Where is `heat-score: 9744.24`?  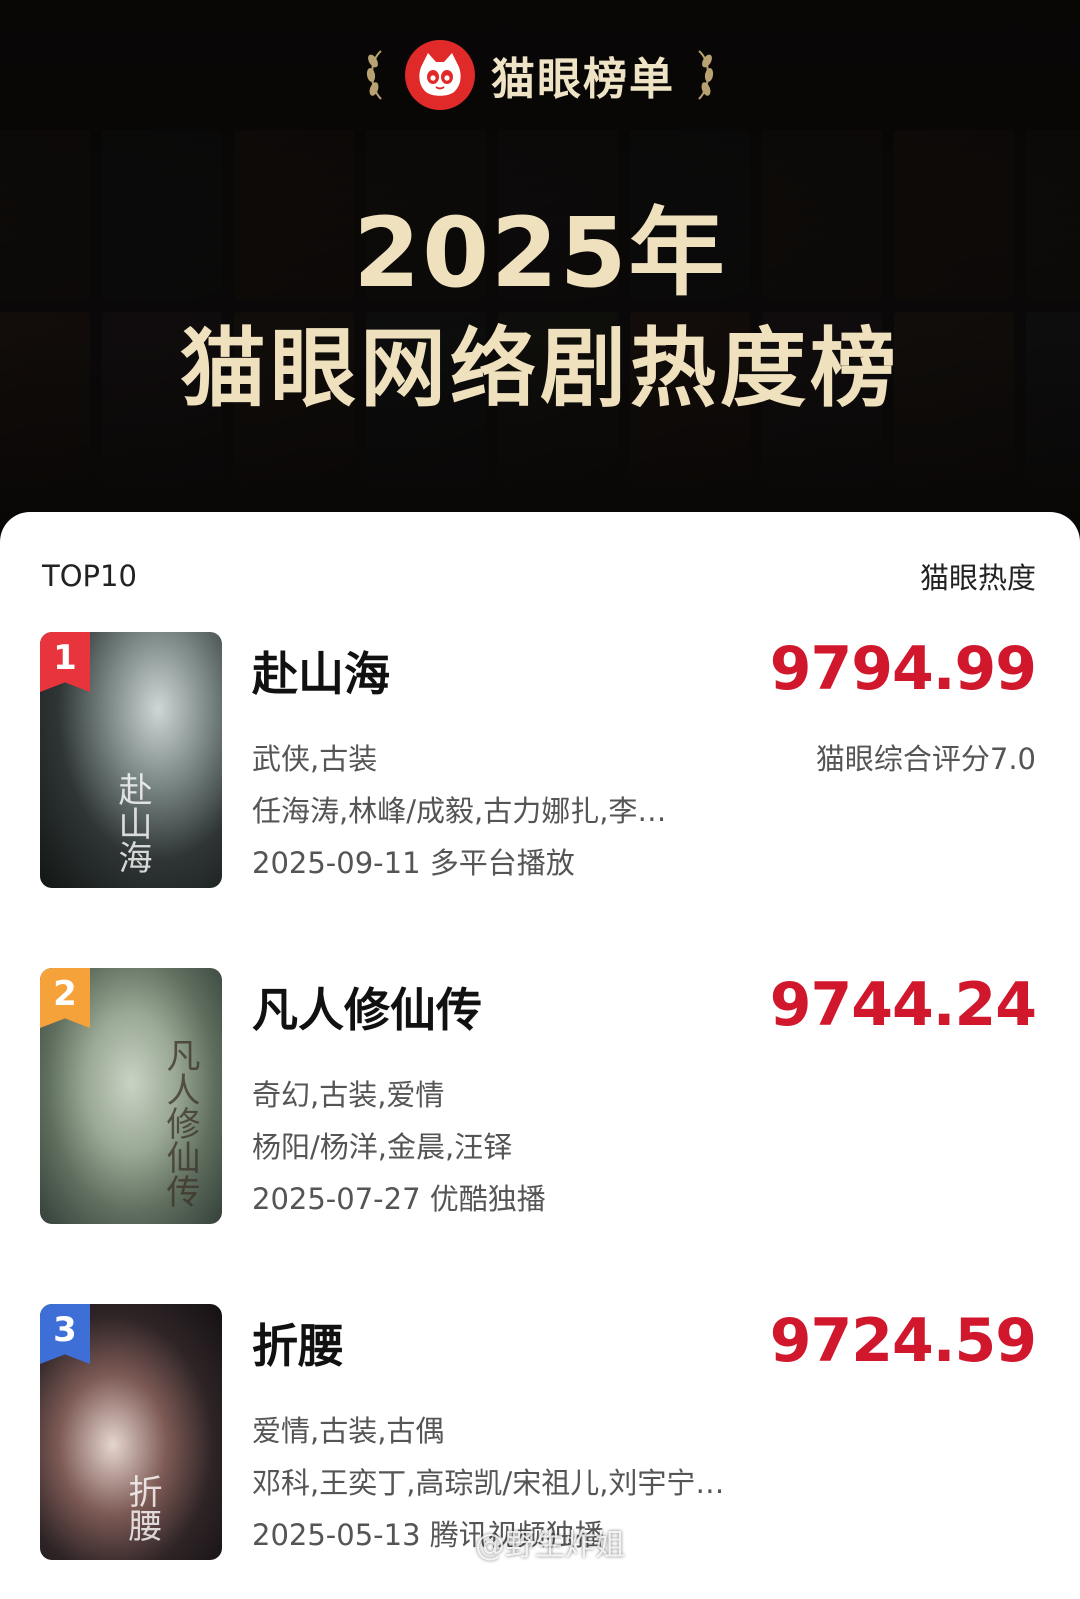
heat-score: 9744.24 is located at coordinates (903, 1005).